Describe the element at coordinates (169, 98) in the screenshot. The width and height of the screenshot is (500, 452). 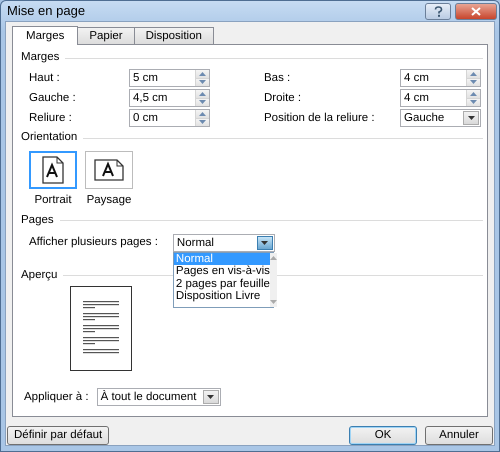
I see `spin-field: 4,5 cm` at that location.